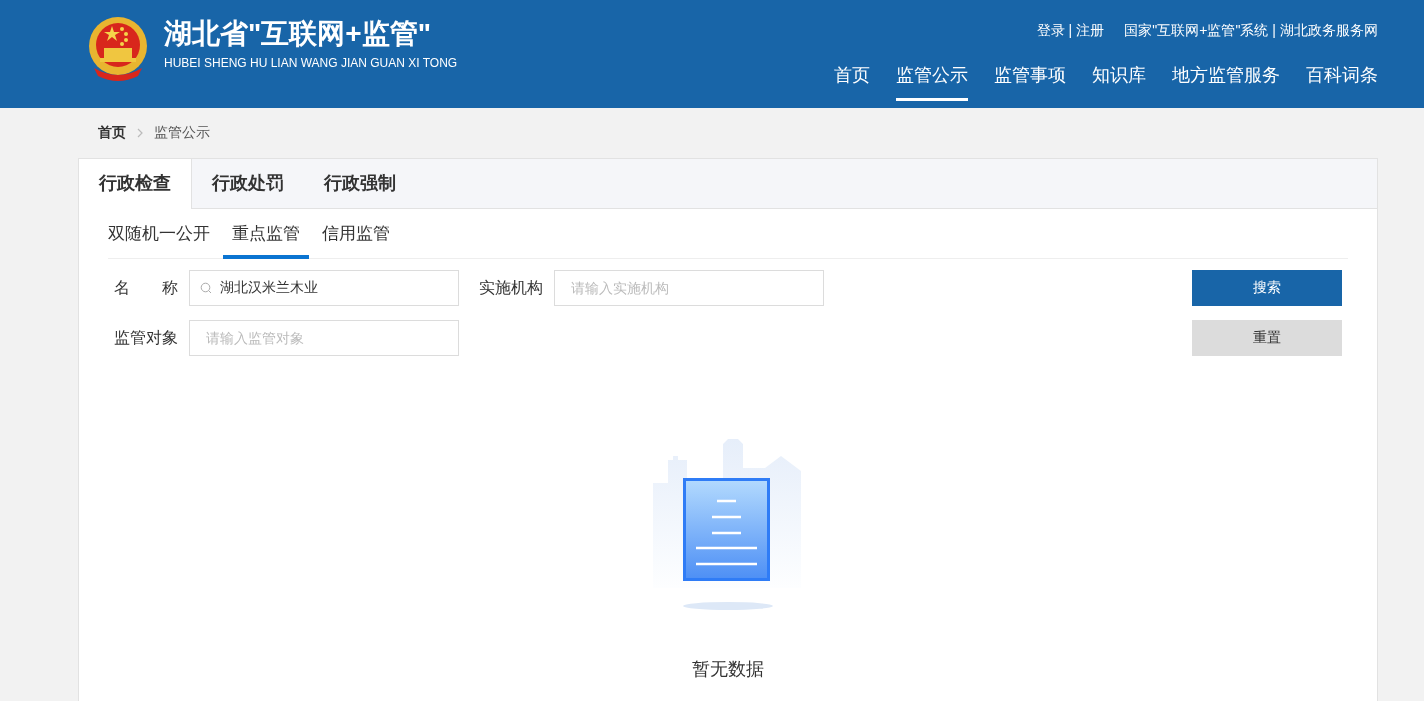  I want to click on nav-item: 监管事项, so click(1030, 81).